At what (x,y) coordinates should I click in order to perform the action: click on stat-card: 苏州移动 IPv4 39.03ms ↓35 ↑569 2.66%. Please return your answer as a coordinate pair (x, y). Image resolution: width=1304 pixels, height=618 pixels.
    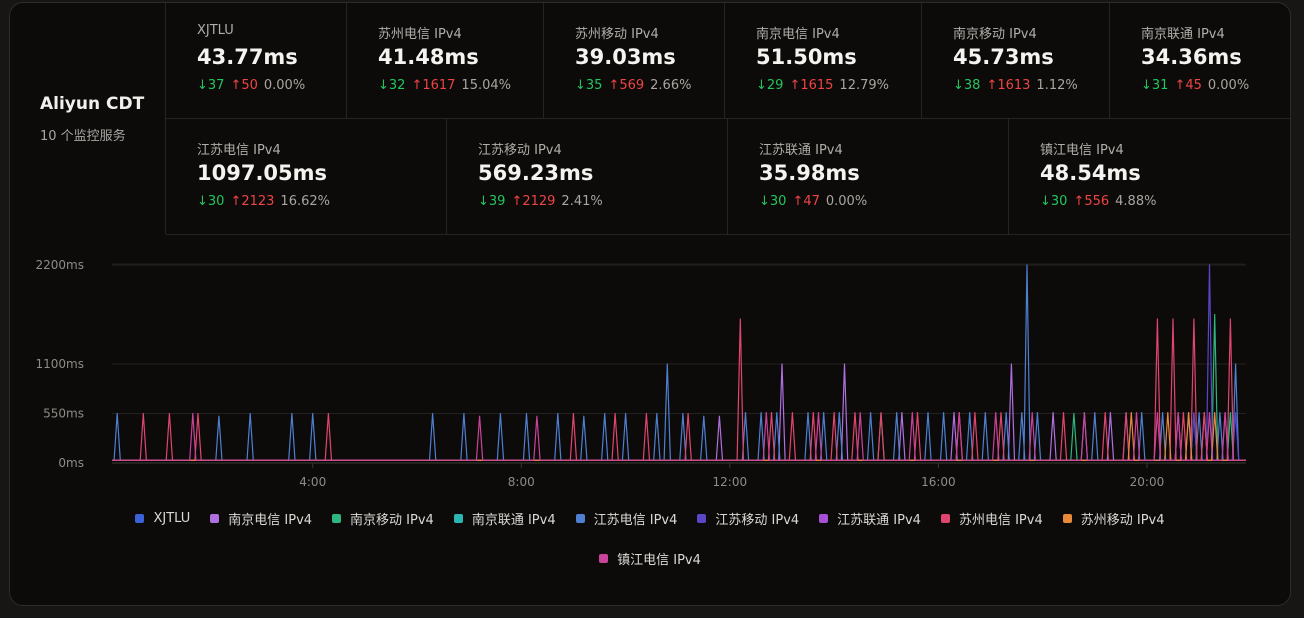
    Looking at the image, I should click on (634, 60).